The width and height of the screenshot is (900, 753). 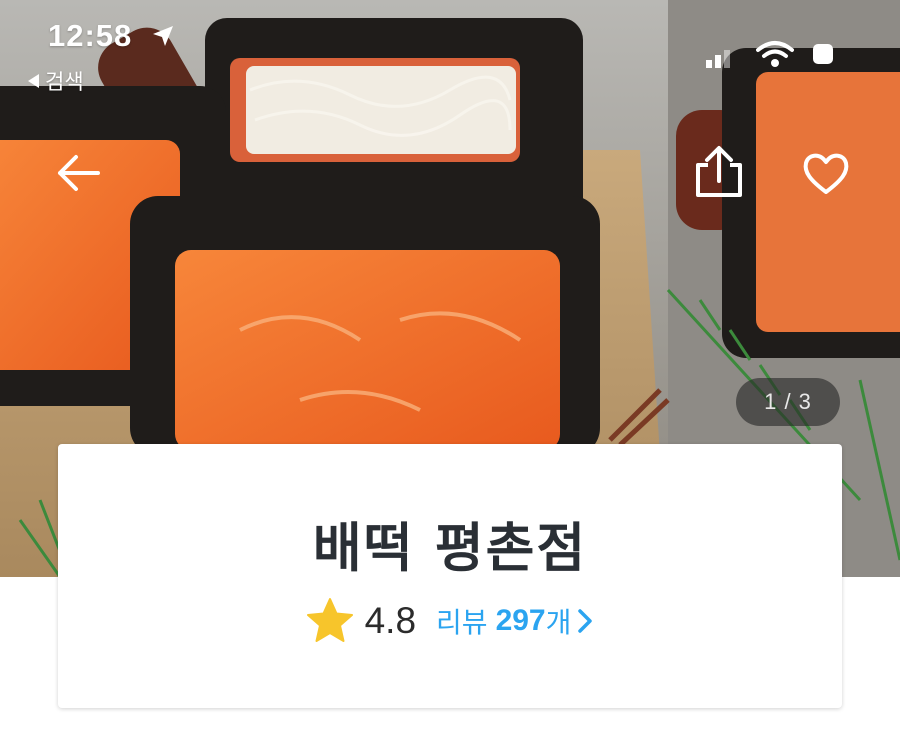 I want to click on back-triangle-icon, so click(x=33, y=81).